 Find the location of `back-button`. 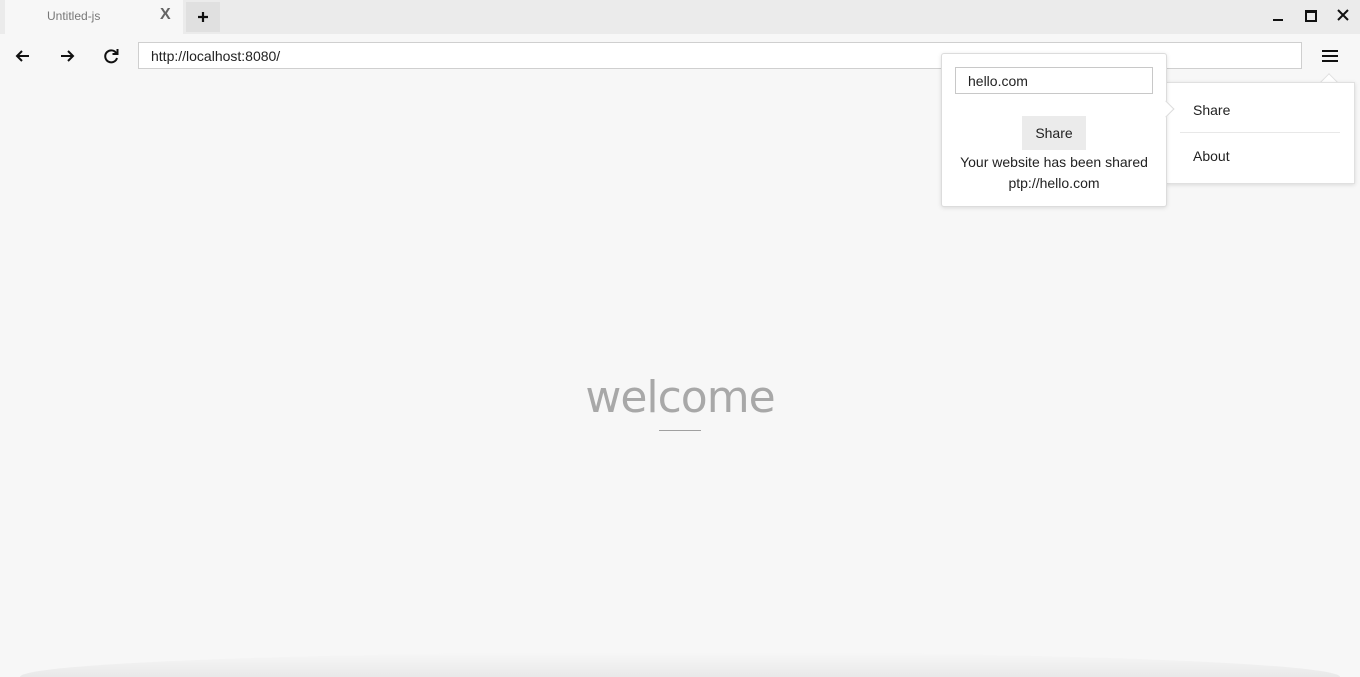

back-button is located at coordinates (23, 56).